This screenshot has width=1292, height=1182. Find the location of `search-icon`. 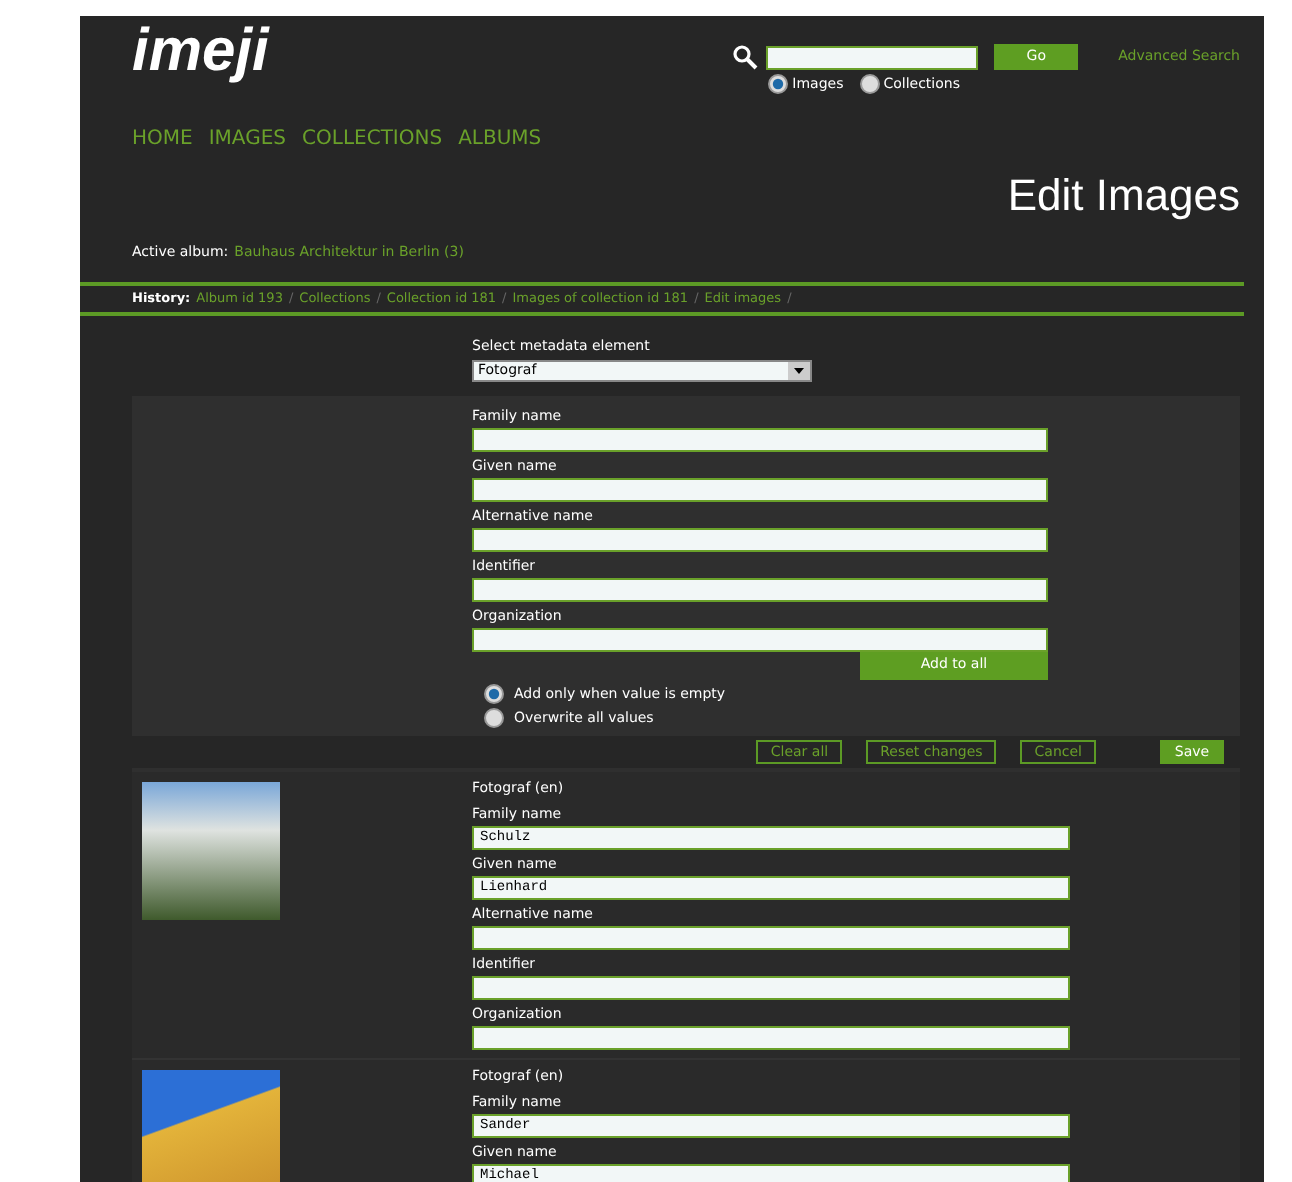

search-icon is located at coordinates (745, 57).